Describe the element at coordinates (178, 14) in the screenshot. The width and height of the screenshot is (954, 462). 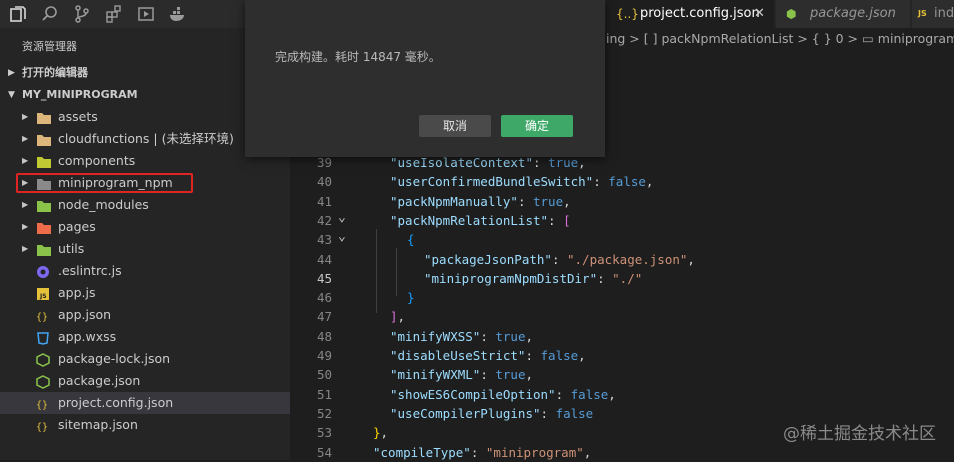
I see `docker-icon` at that location.